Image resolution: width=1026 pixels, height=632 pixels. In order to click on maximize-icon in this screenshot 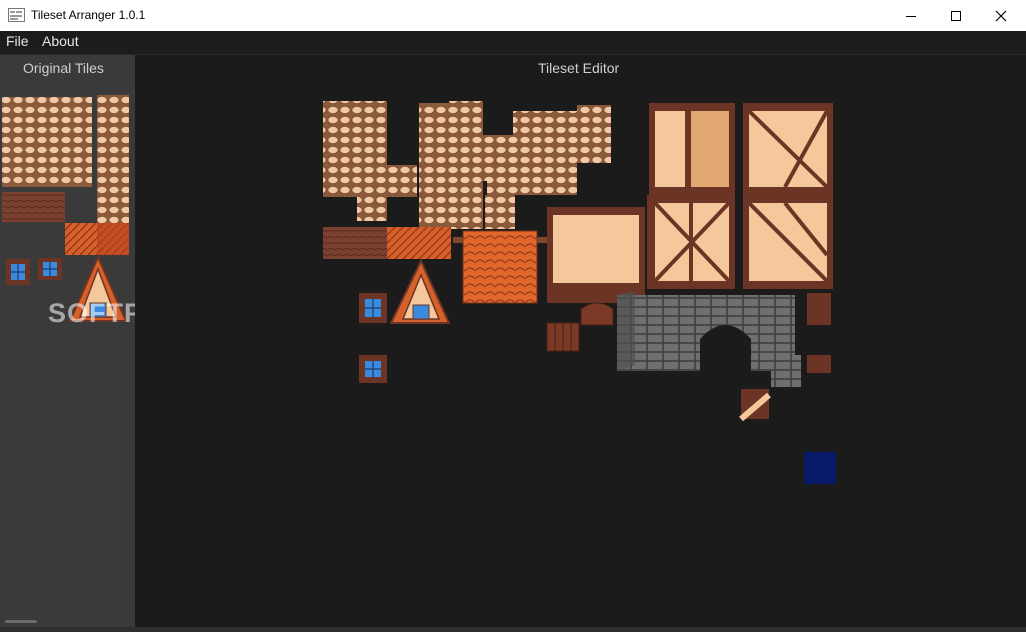, I will do `click(956, 15)`.